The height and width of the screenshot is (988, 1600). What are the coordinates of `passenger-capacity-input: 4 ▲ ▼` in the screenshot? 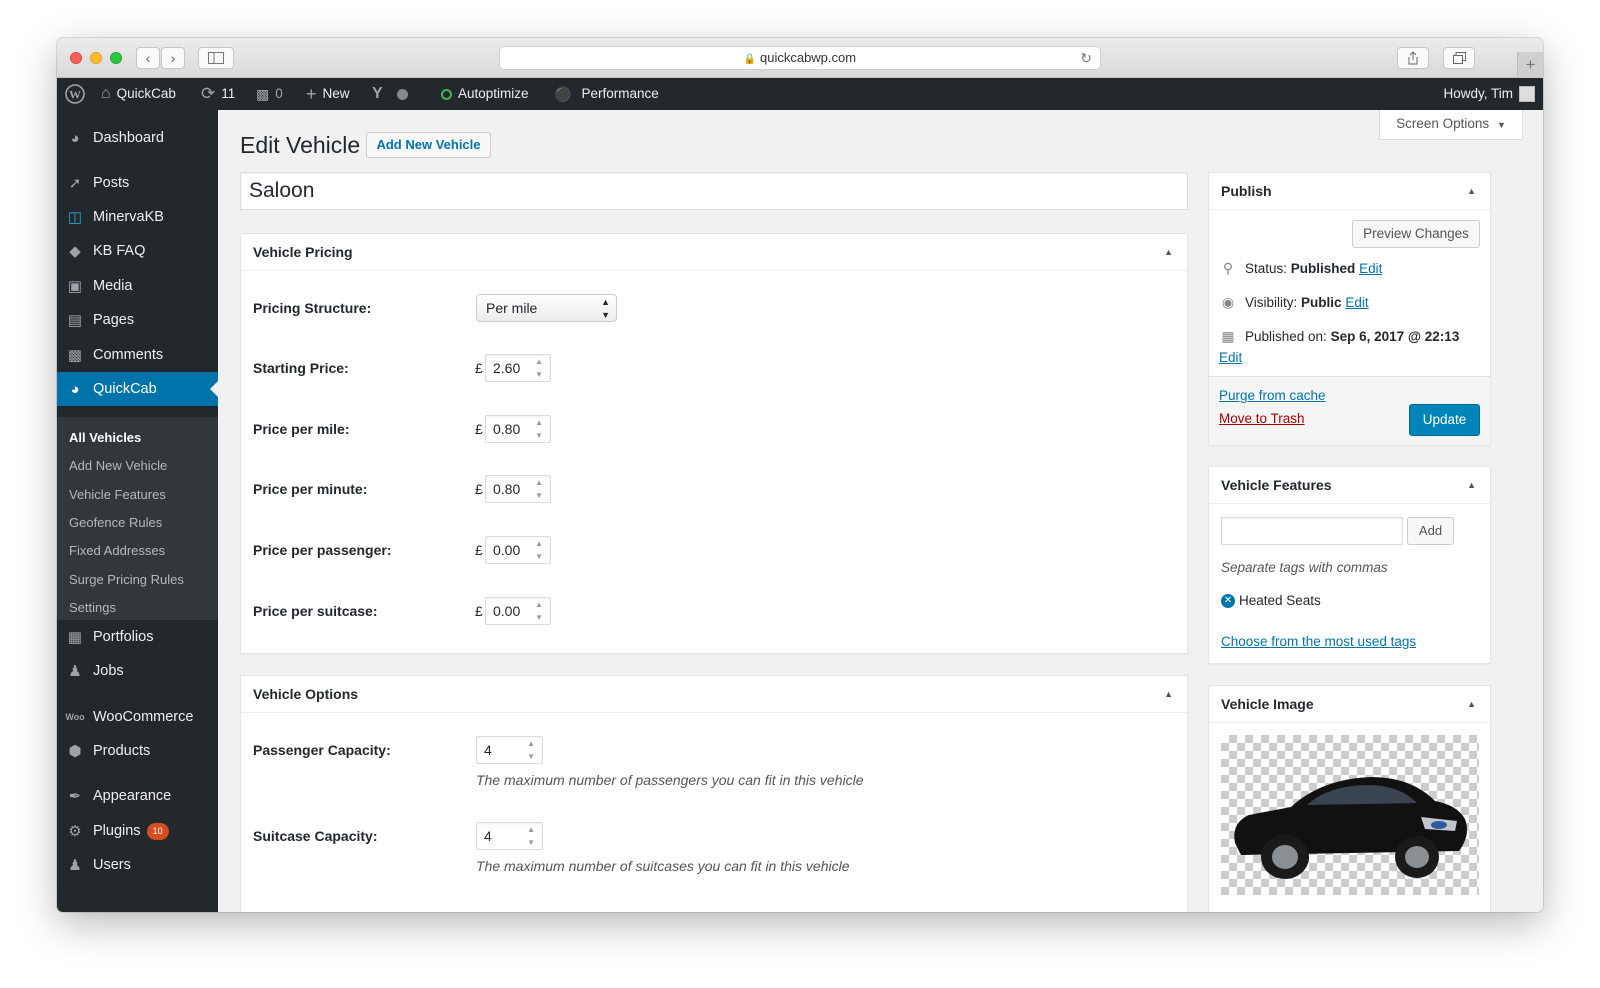 It's located at (509, 750).